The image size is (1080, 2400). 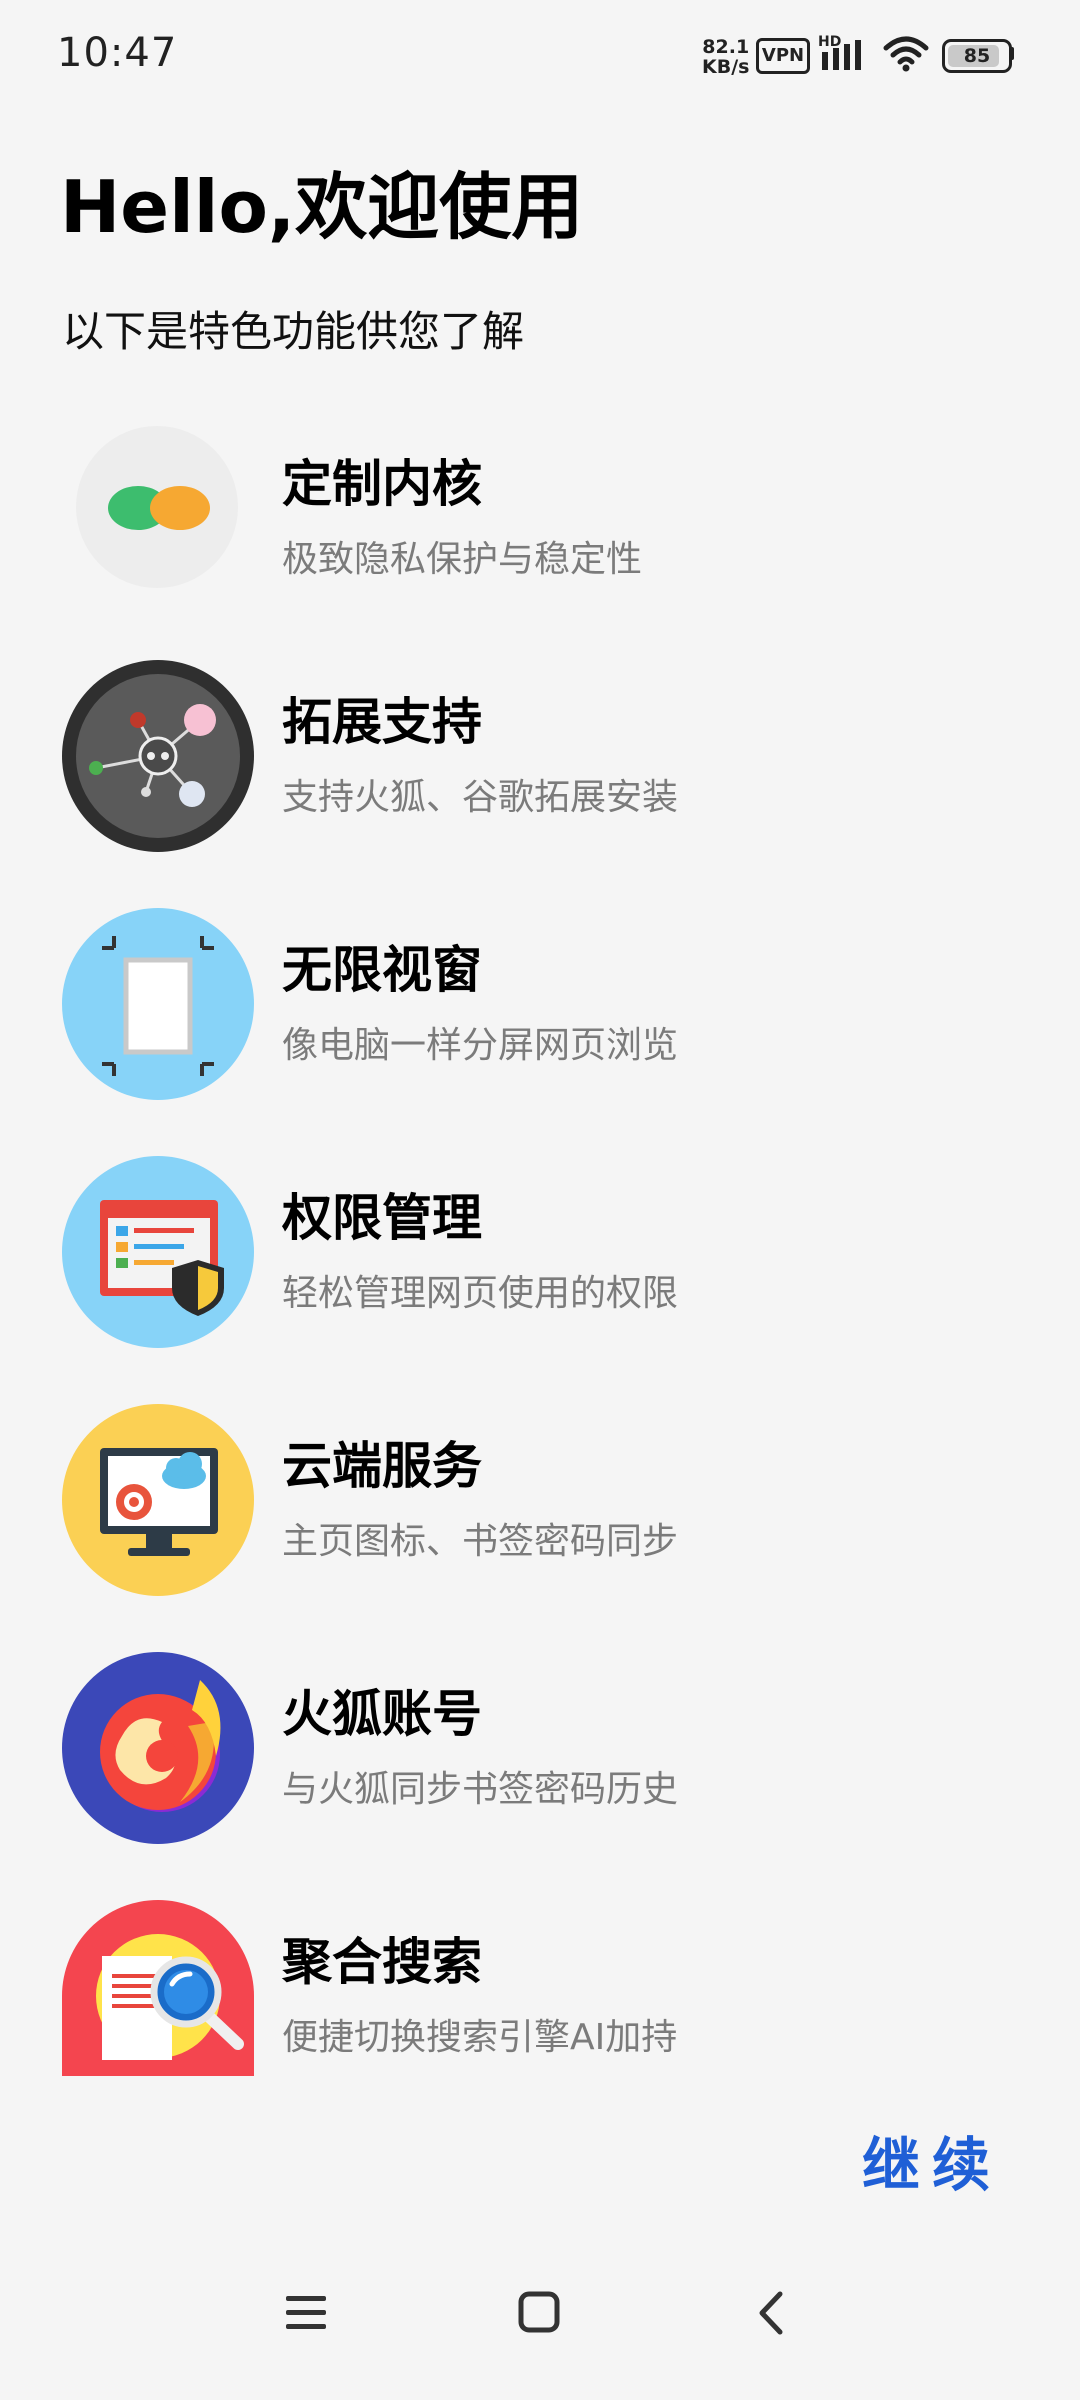 I want to click on feature-firefox-account: 火狐账号 与火狐同步书签密码历史, so click(x=540, y=1757).